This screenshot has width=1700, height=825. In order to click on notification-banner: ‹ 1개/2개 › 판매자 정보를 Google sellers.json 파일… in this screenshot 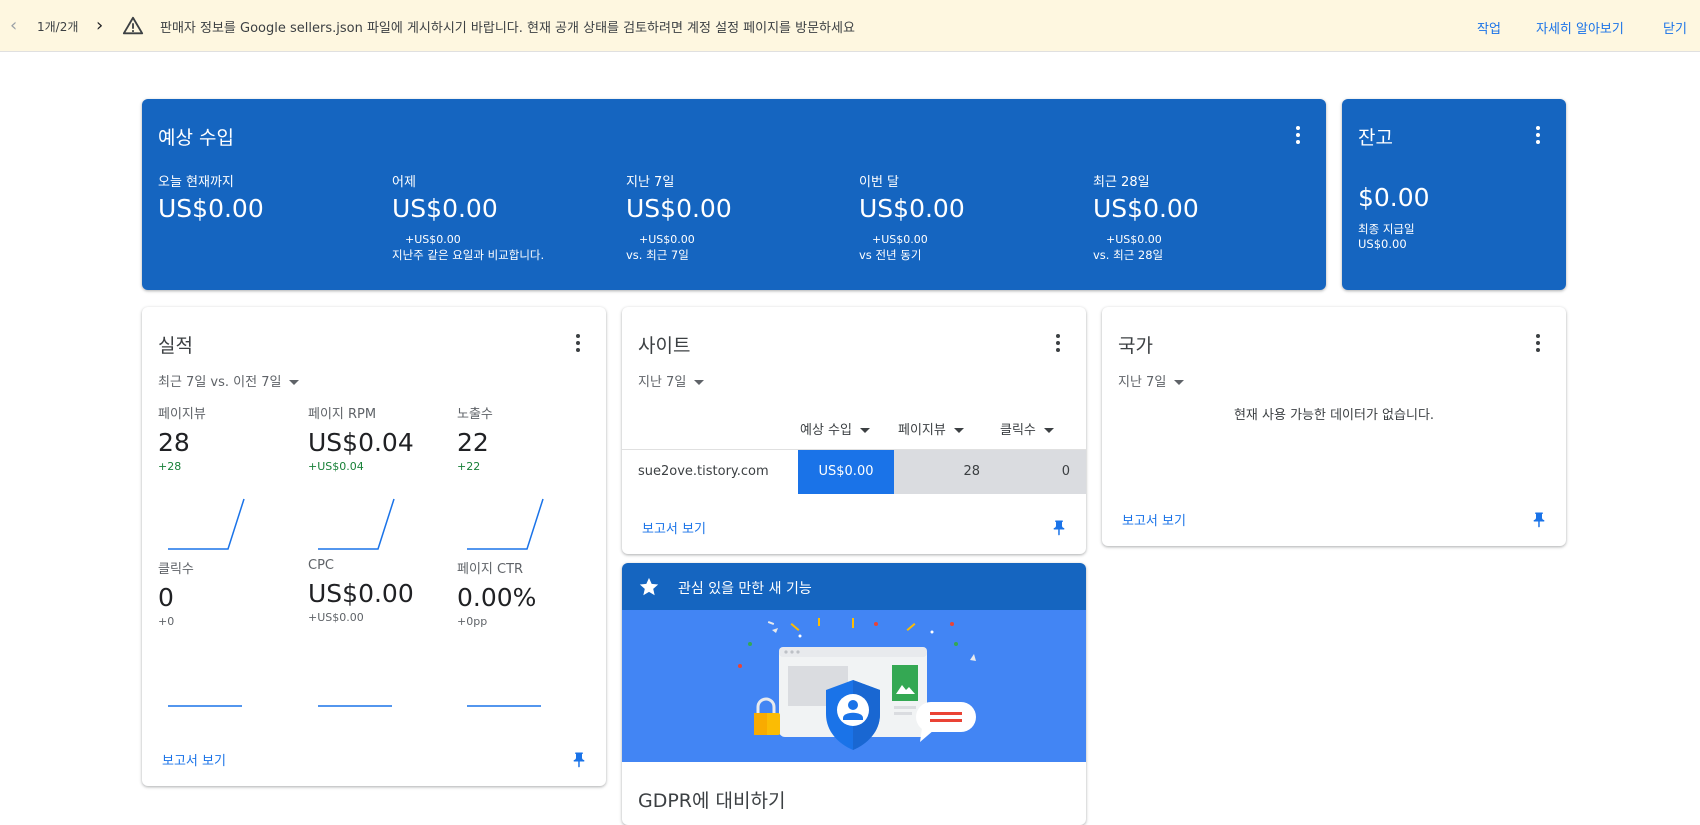, I will do `click(850, 26)`.